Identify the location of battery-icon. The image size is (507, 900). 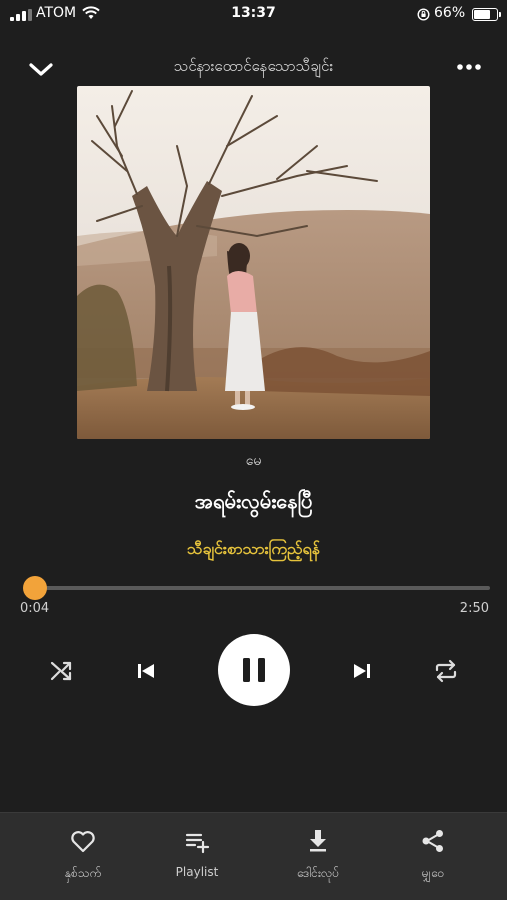
(486, 14).